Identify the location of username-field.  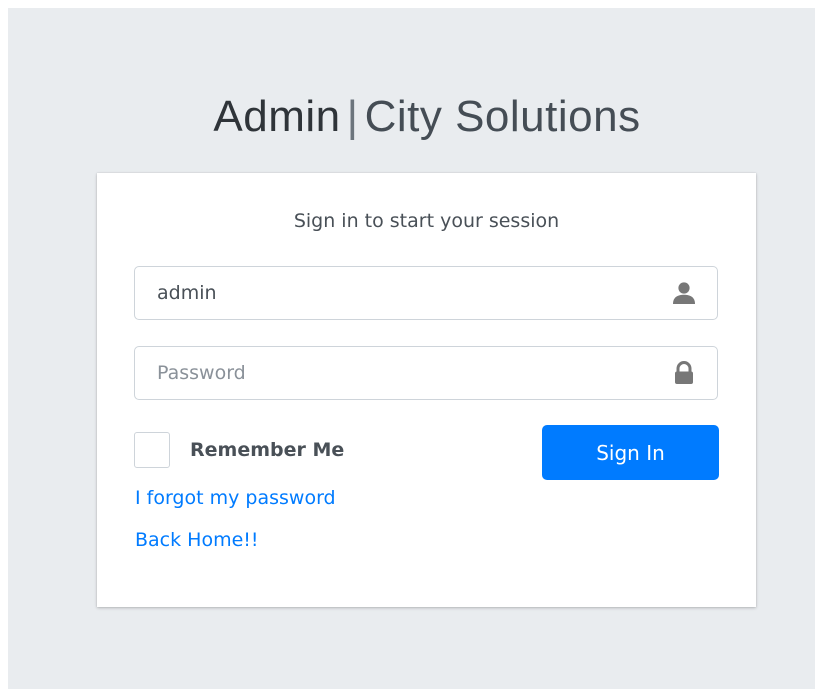
(426, 293).